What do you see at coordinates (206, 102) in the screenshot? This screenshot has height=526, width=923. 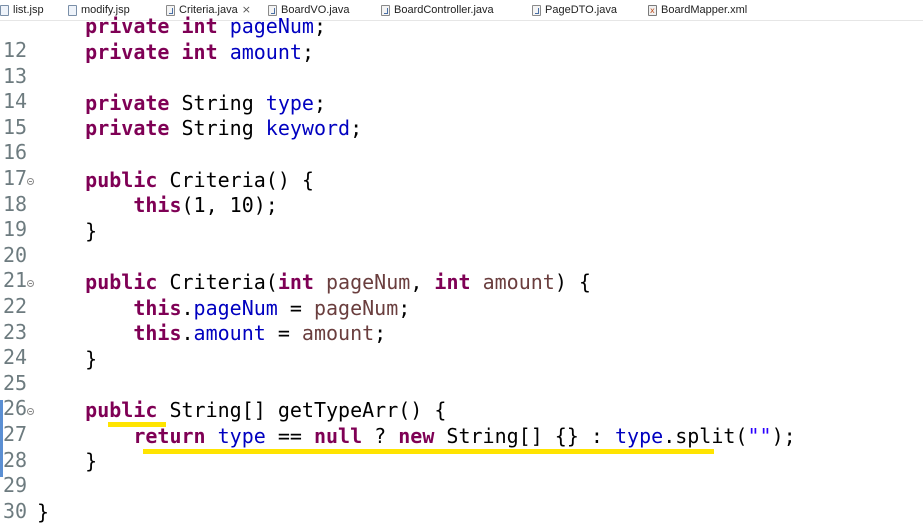 I see `code-text: private String type;` at bounding box center [206, 102].